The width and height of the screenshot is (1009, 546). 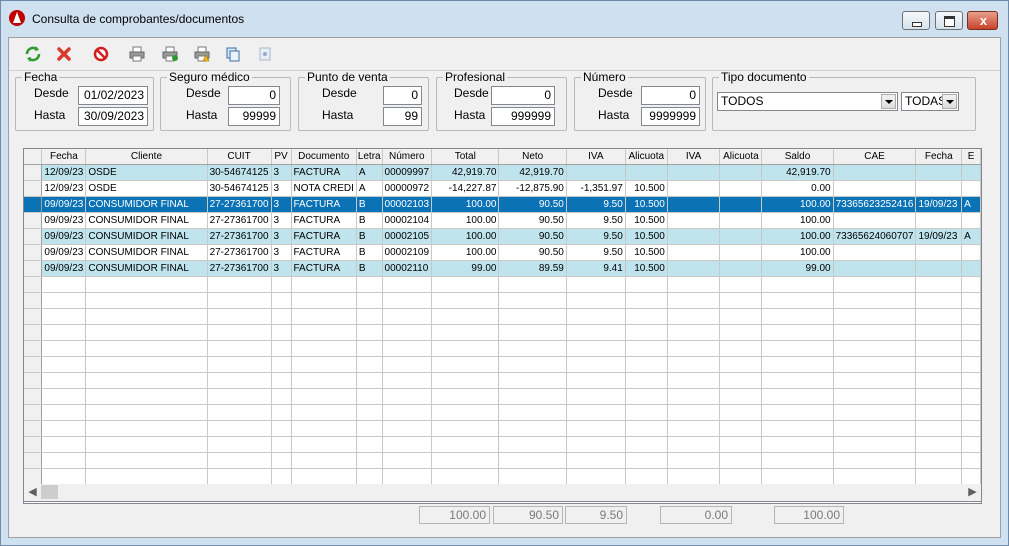 I want to click on table-cell: 42,919.70, so click(x=465, y=172).